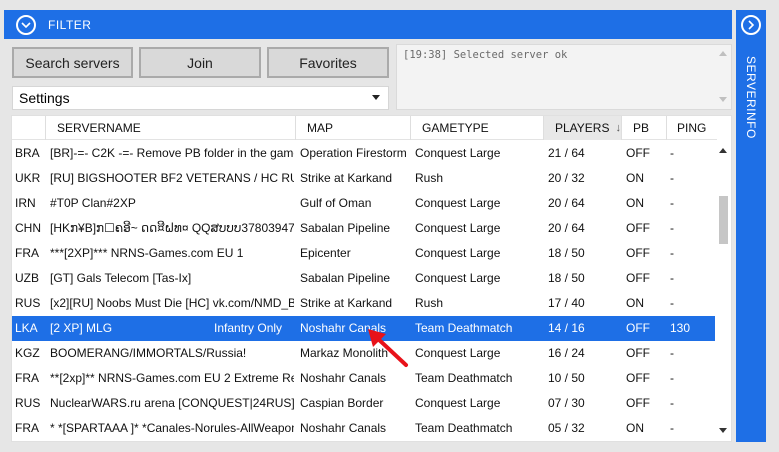 The height and width of the screenshot is (452, 779). I want to click on cell-map: Gulf of Oman, so click(336, 203).